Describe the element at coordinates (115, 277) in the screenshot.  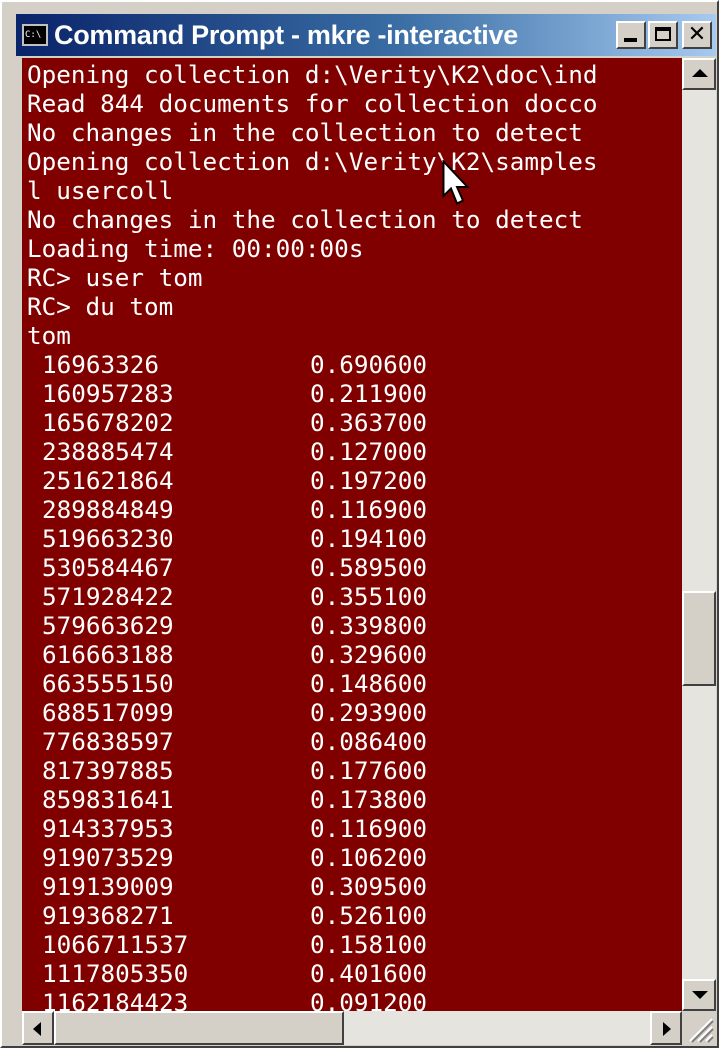
I see `console-line: RC> user tom` at that location.